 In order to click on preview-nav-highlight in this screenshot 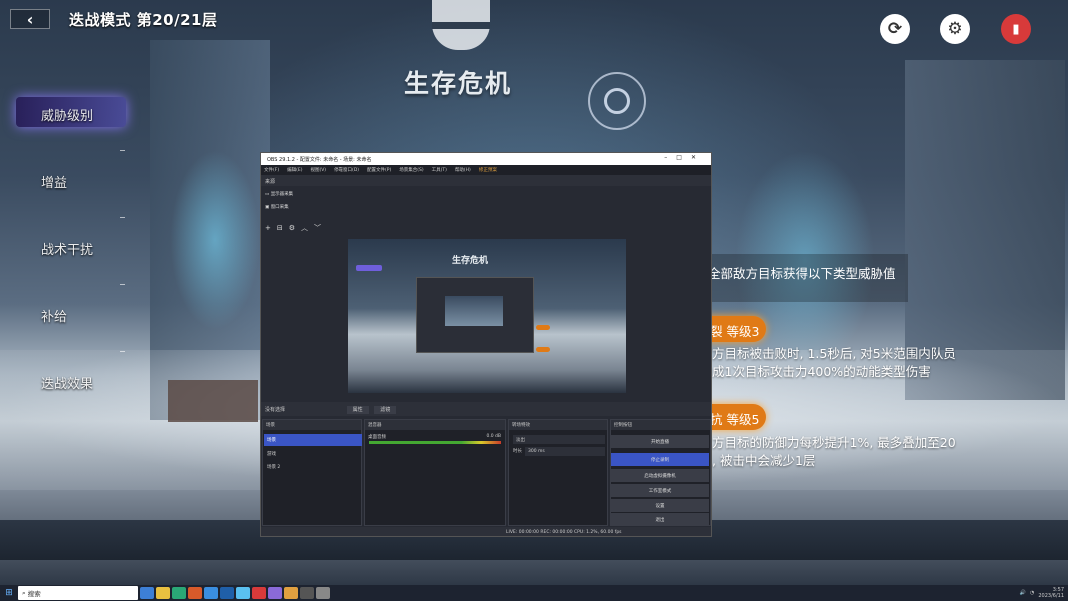, I will do `click(369, 268)`.